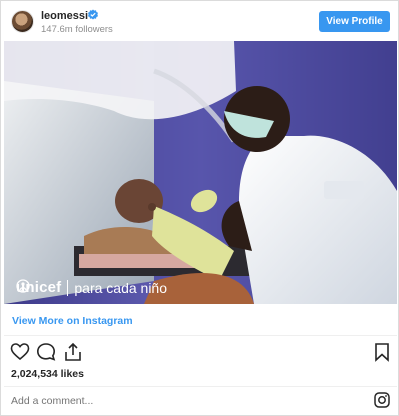 The width and height of the screenshot is (399, 416). I want to click on like-count: 2,024,534 likes, so click(47, 374).